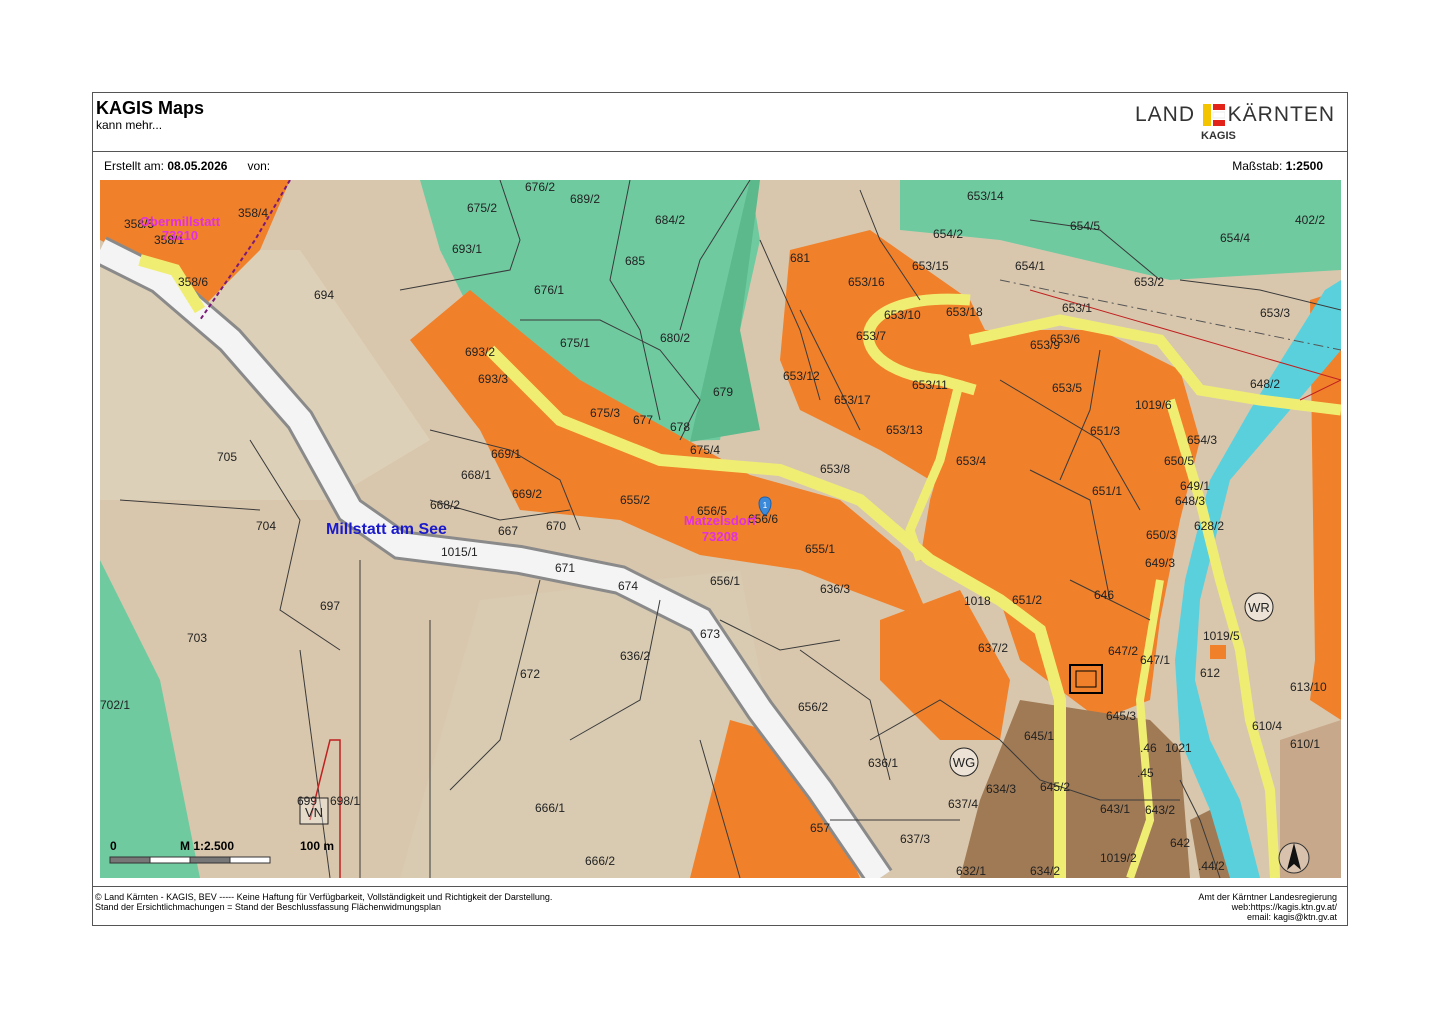 This screenshot has height=1018, width=1440. Describe the element at coordinates (1145, 773) in the screenshot. I see `parcel-number-label: .45` at that location.